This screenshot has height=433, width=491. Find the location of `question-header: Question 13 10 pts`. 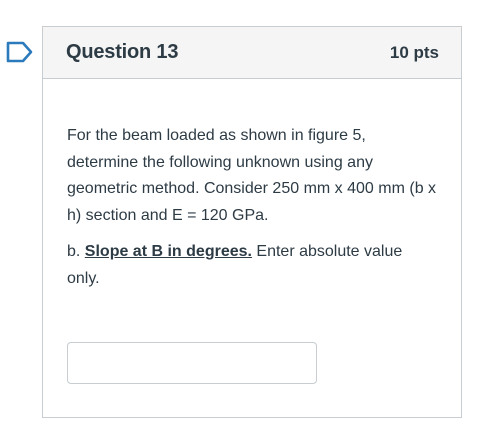

question-header: Question 13 10 pts is located at coordinates (252, 53).